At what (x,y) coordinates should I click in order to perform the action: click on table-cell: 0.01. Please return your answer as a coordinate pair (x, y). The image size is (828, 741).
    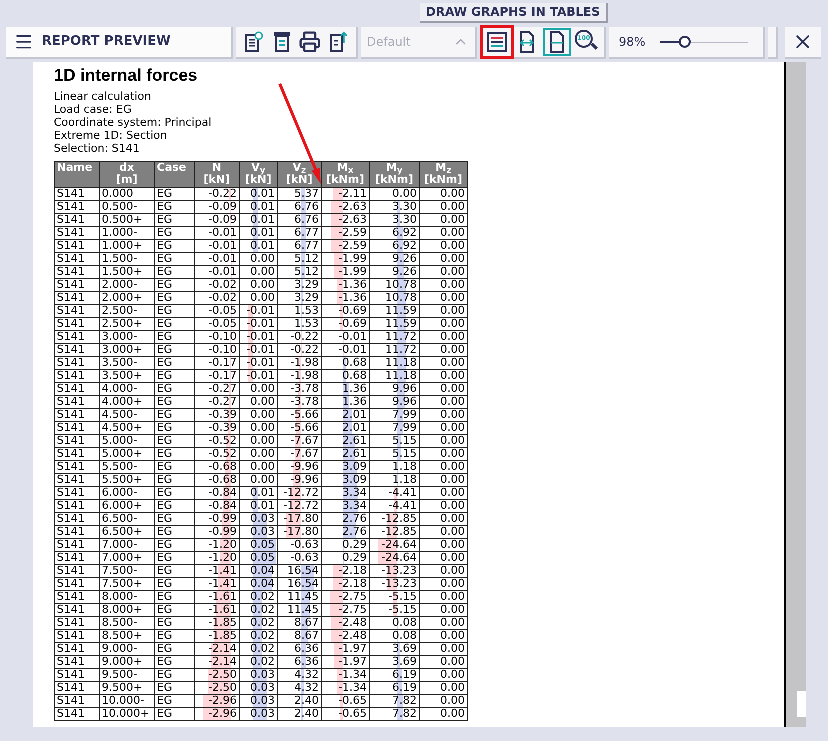
    Looking at the image, I should click on (259, 207).